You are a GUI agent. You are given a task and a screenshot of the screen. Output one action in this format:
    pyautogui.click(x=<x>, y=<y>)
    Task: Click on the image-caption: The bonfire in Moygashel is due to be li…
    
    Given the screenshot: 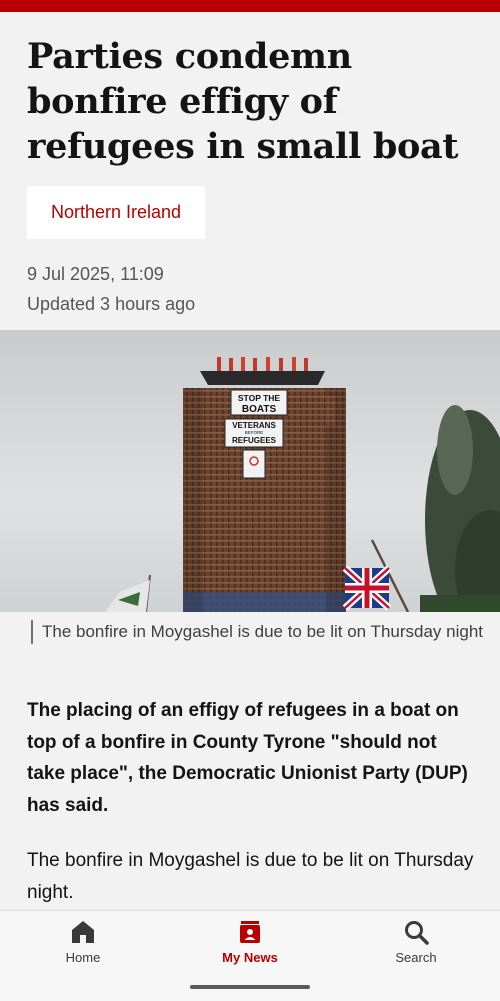 What is the action you would take?
    pyautogui.click(x=265, y=632)
    